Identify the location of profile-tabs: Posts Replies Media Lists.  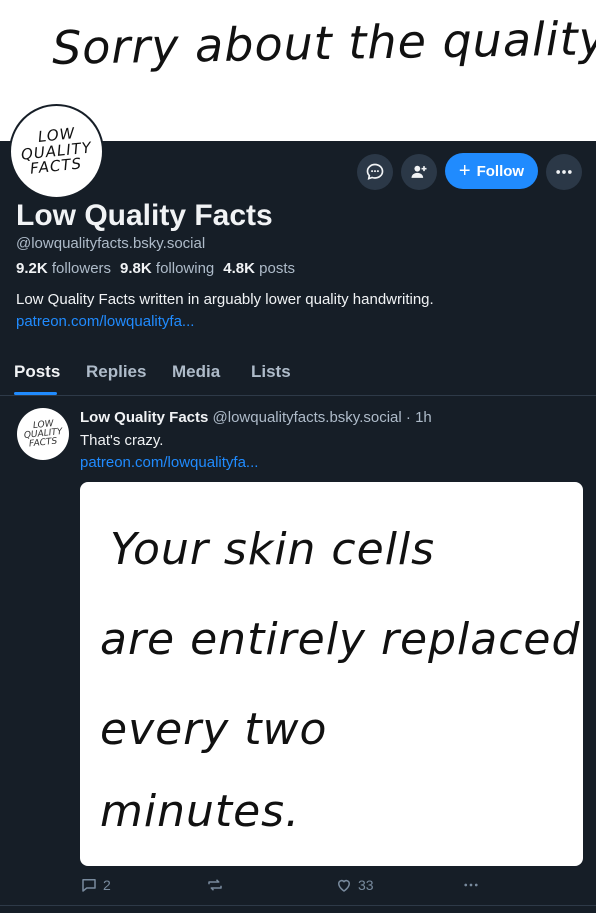
(298, 374).